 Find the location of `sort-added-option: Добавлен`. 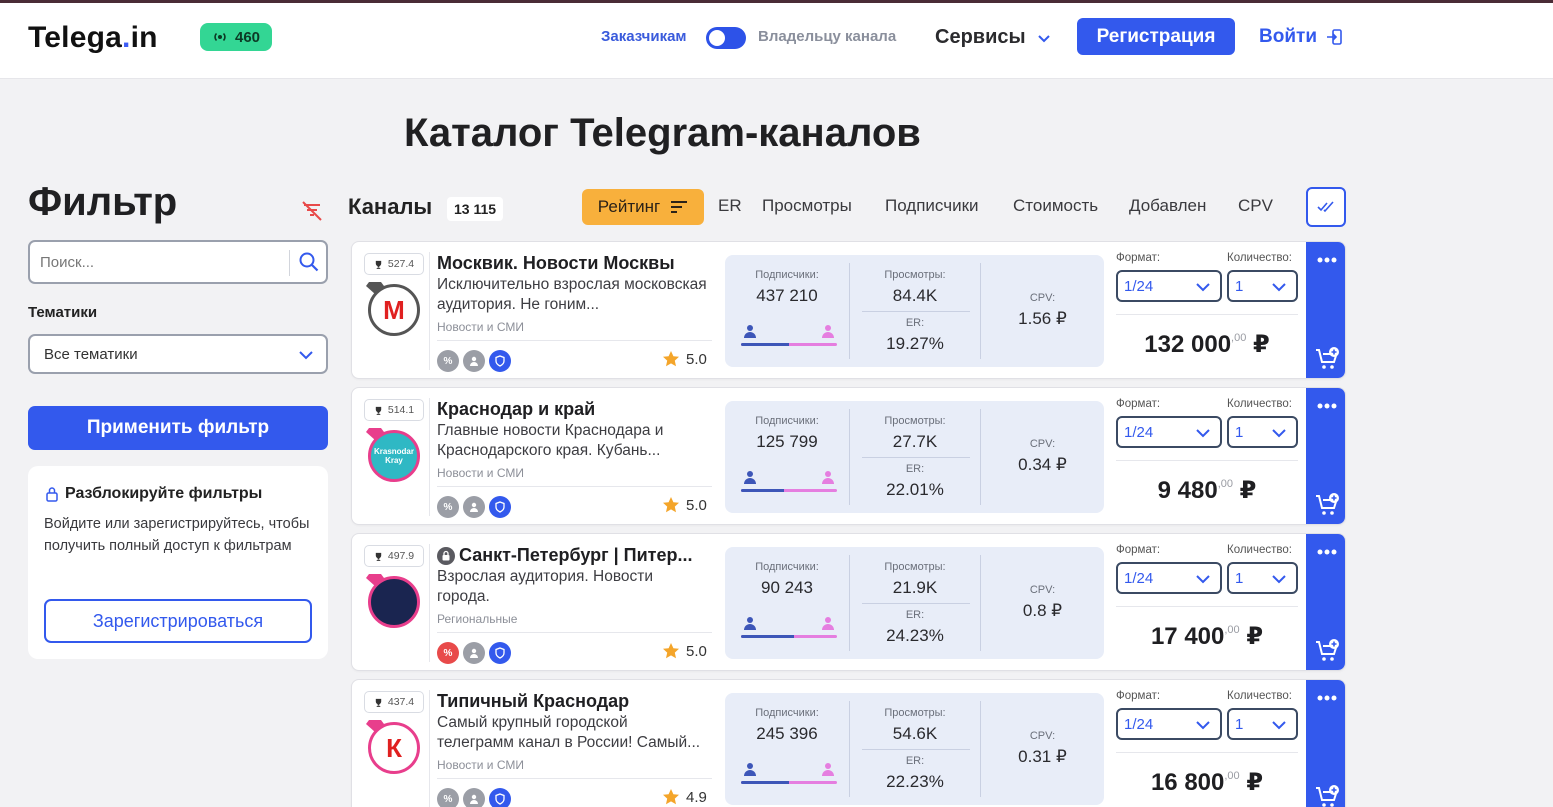

sort-added-option: Добавлен is located at coordinates (1167, 206).